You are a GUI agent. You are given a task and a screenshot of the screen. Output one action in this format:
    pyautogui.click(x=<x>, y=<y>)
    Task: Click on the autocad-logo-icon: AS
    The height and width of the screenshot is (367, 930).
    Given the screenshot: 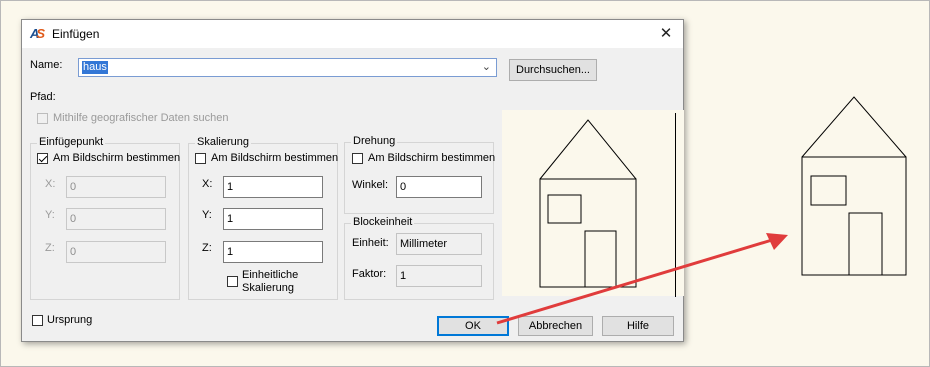 What is the action you would take?
    pyautogui.click(x=38, y=33)
    